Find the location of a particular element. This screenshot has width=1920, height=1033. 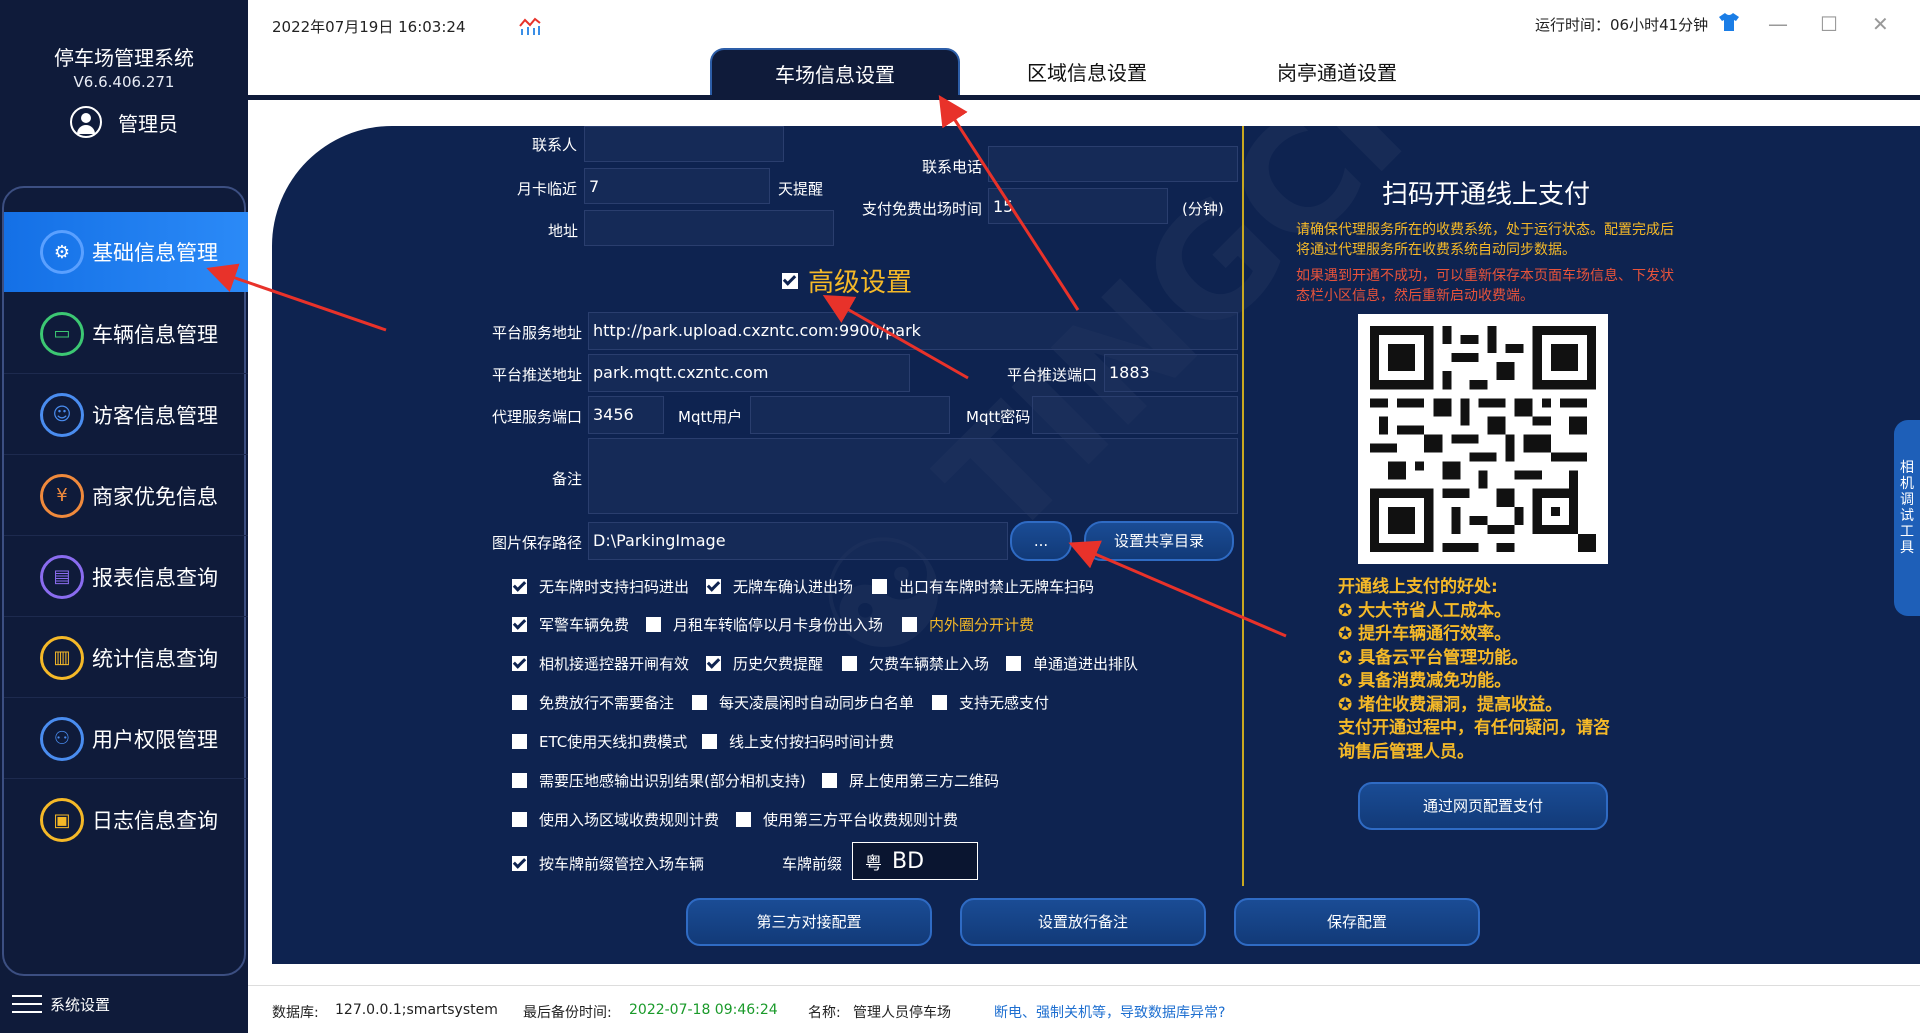

address-input is located at coordinates (709, 228).